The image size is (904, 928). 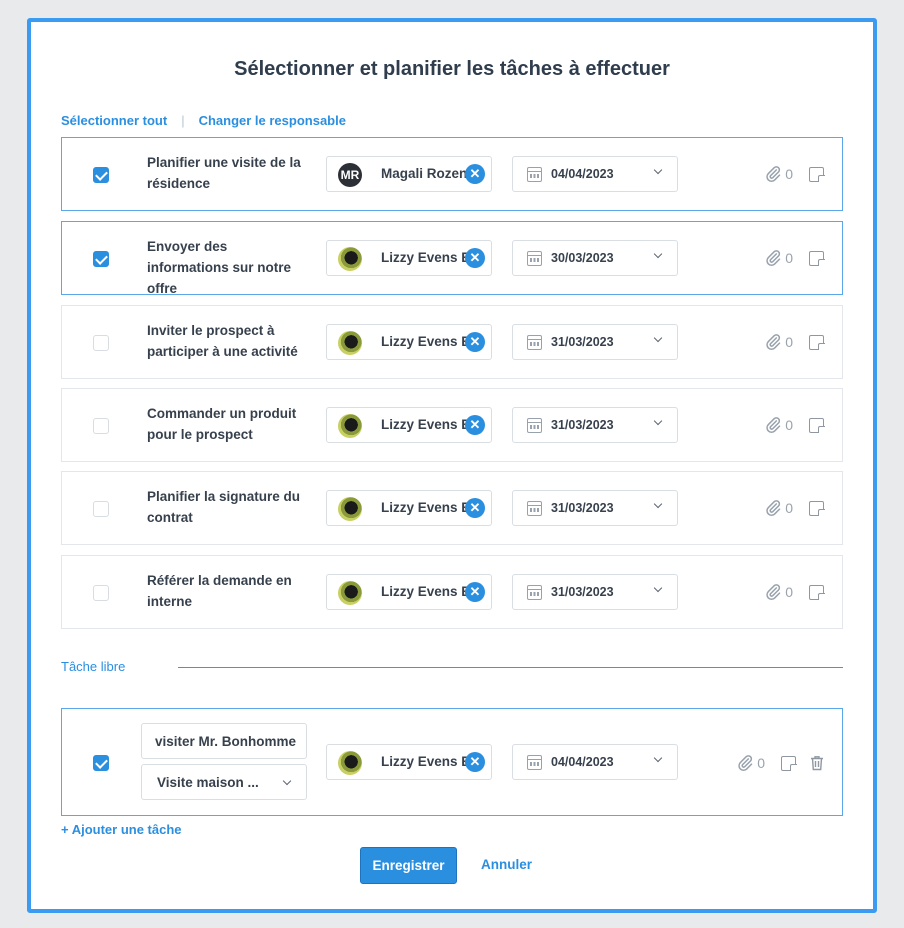 What do you see at coordinates (350, 175) in the screenshot?
I see `avatar: MR` at bounding box center [350, 175].